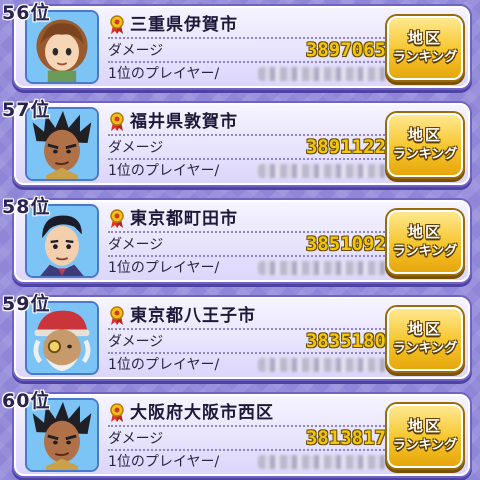 This screenshot has height=480, width=480. Describe the element at coordinates (345, 438) in the screenshot. I see `damage-value: 3813817` at that location.